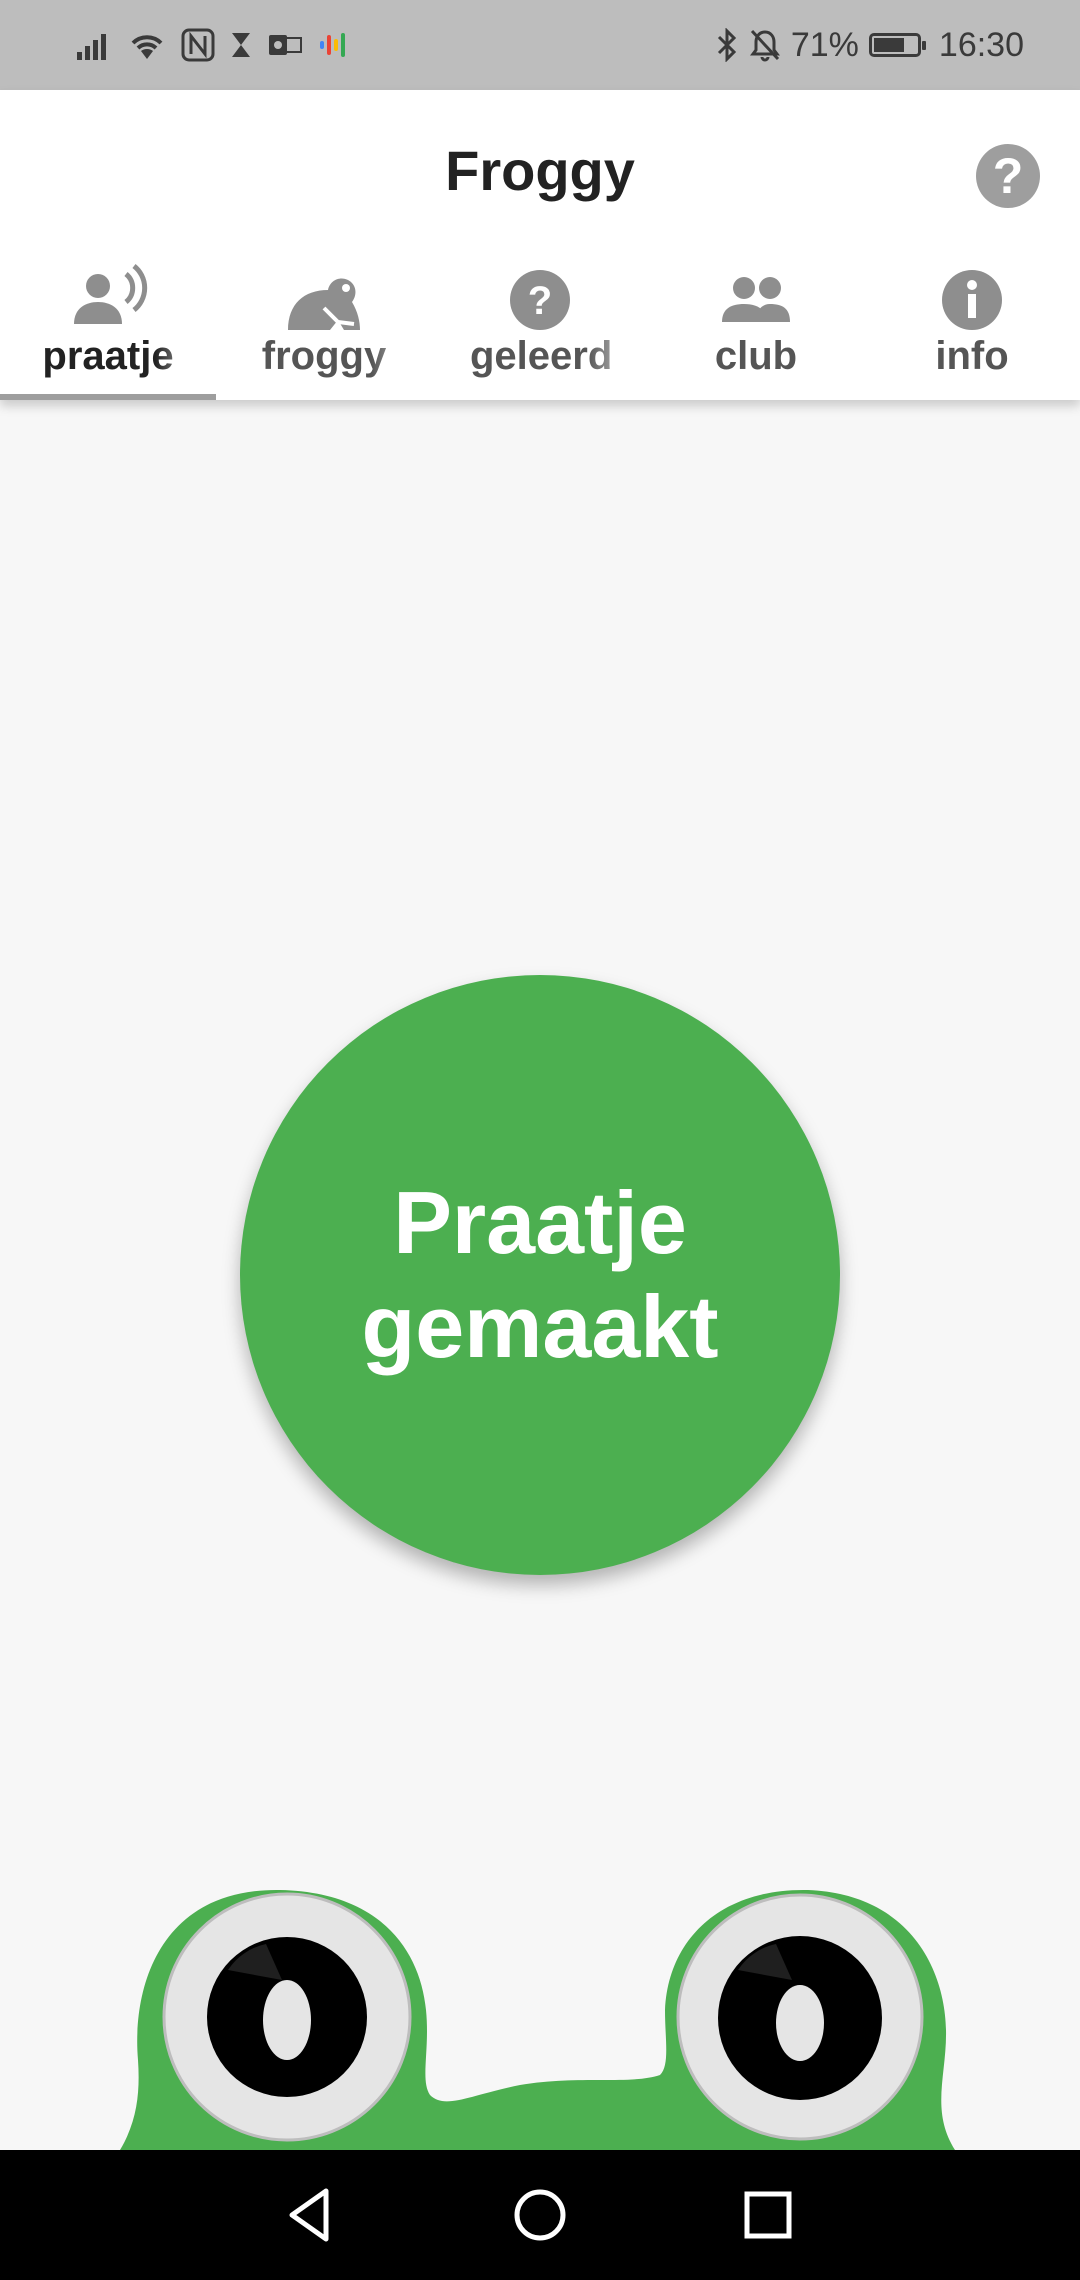 This screenshot has width=1080, height=2280. I want to click on people-icon, so click(756, 299).